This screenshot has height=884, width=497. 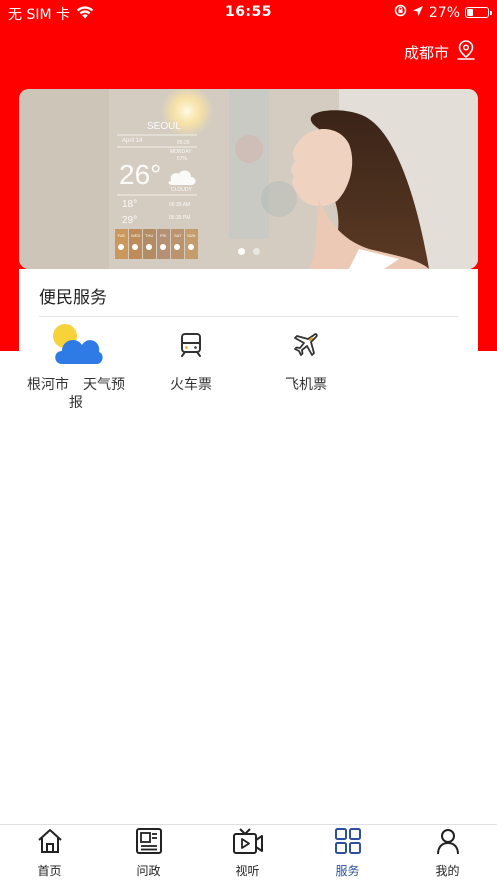 I want to click on city-label: 成都市, so click(x=426, y=52).